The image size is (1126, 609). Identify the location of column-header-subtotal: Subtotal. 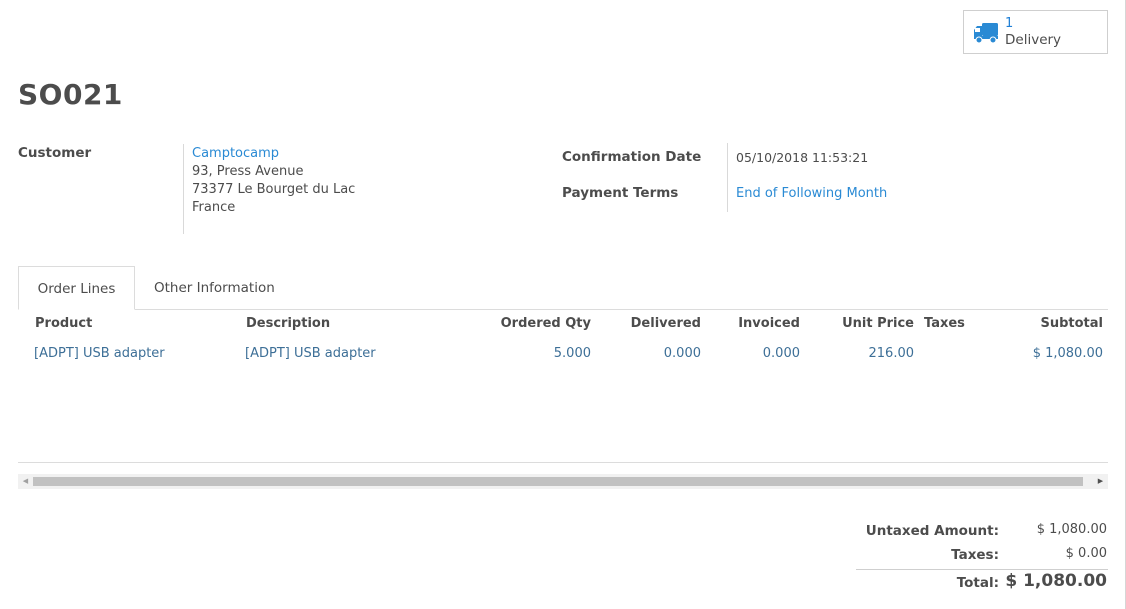
(1046, 323).